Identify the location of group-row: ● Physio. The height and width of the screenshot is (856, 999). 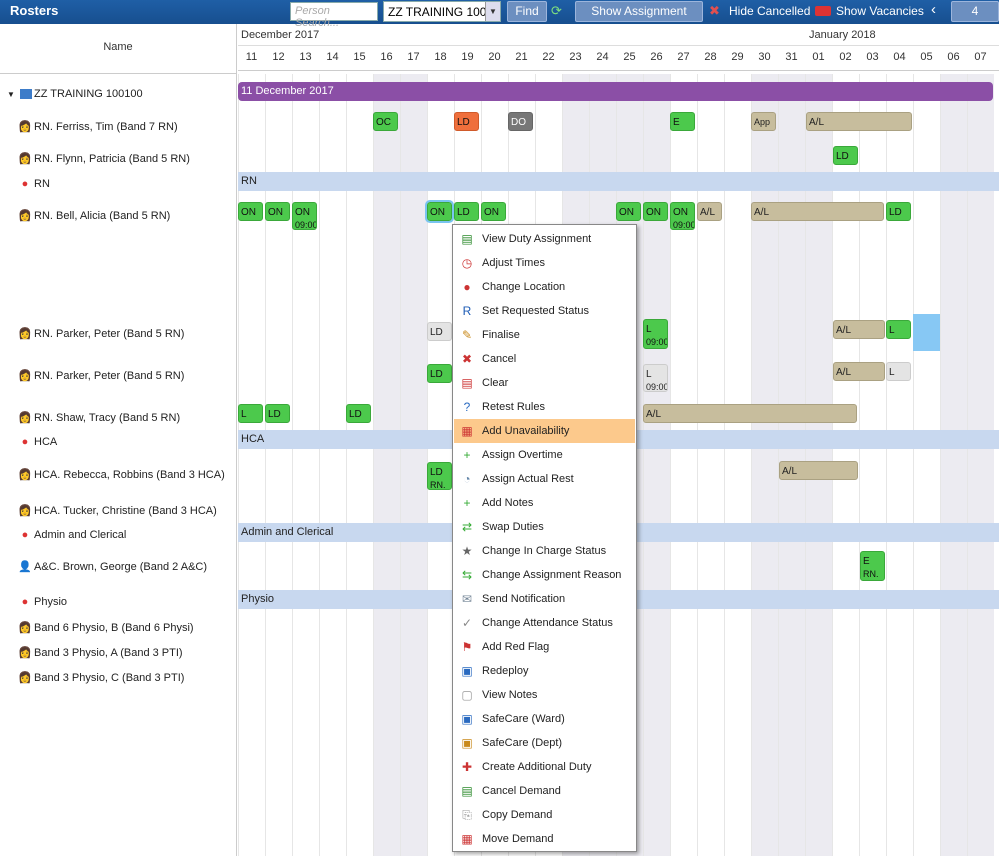
(136, 602).